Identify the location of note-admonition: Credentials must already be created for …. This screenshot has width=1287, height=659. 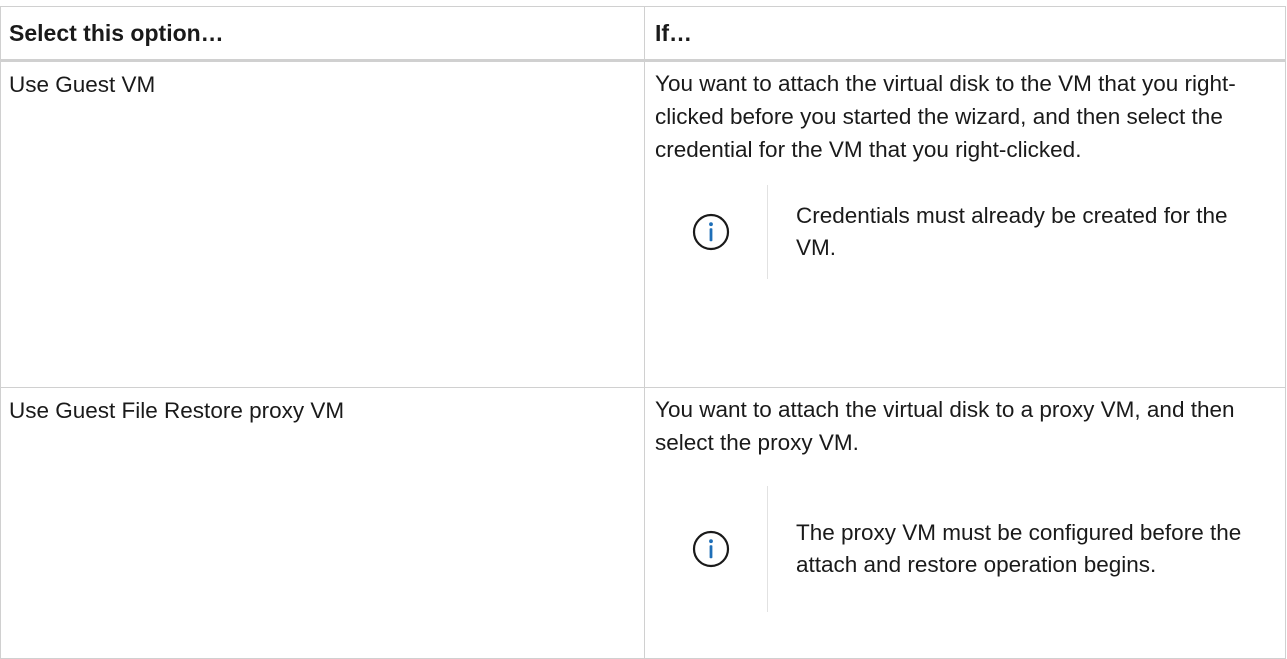
(963, 232).